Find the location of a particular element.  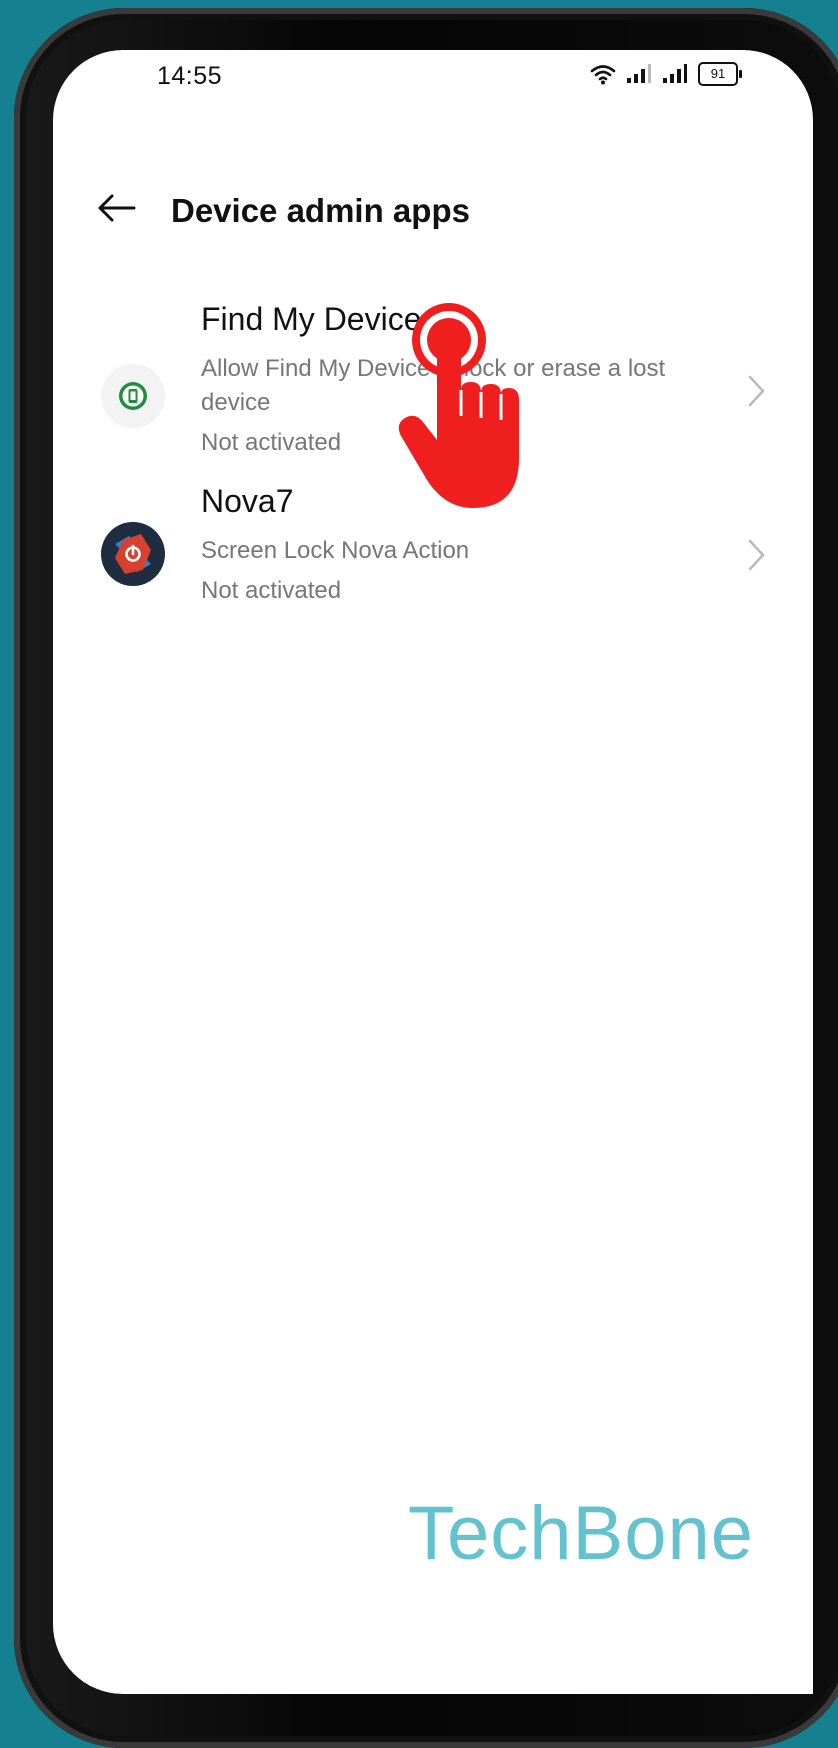

wifi-icon is located at coordinates (603, 75).